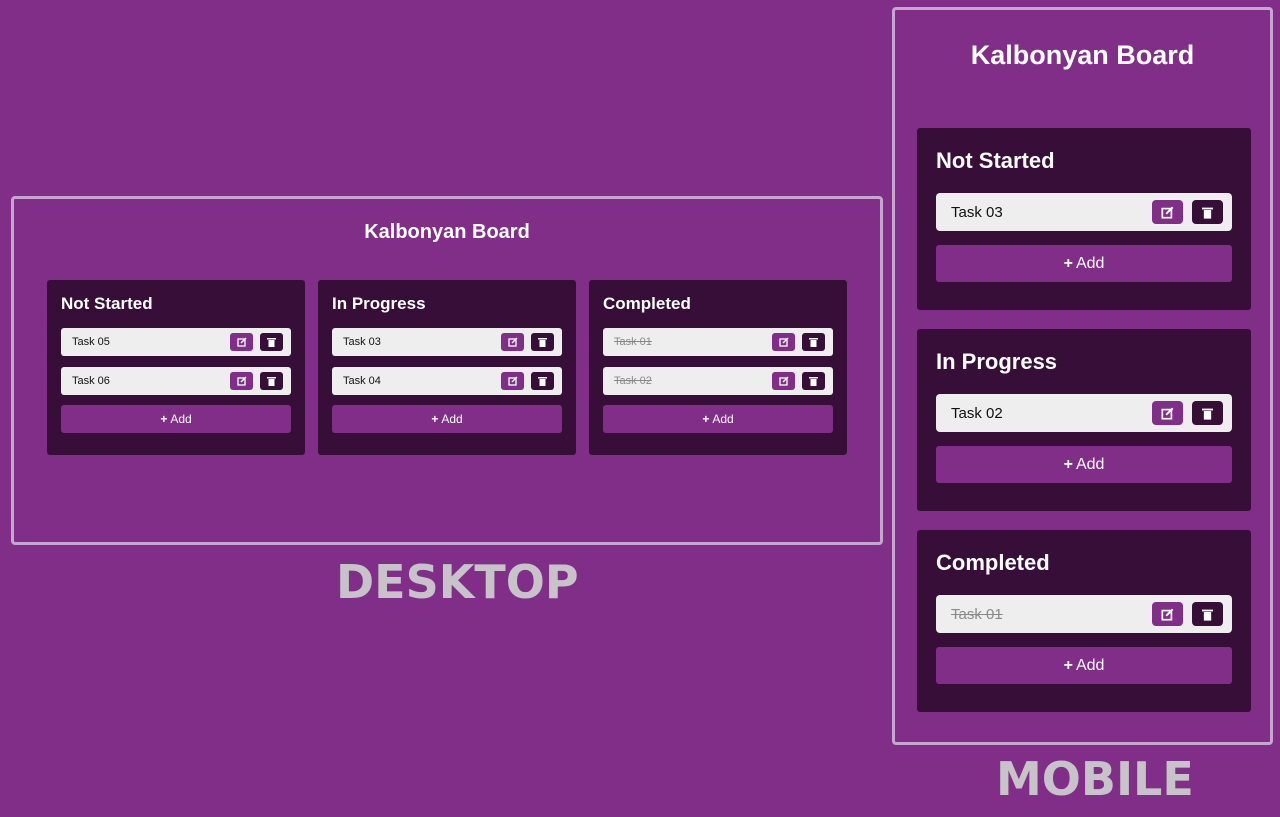 The width and height of the screenshot is (1280, 817). What do you see at coordinates (362, 381) in the screenshot?
I see `task-name: Task 04` at bounding box center [362, 381].